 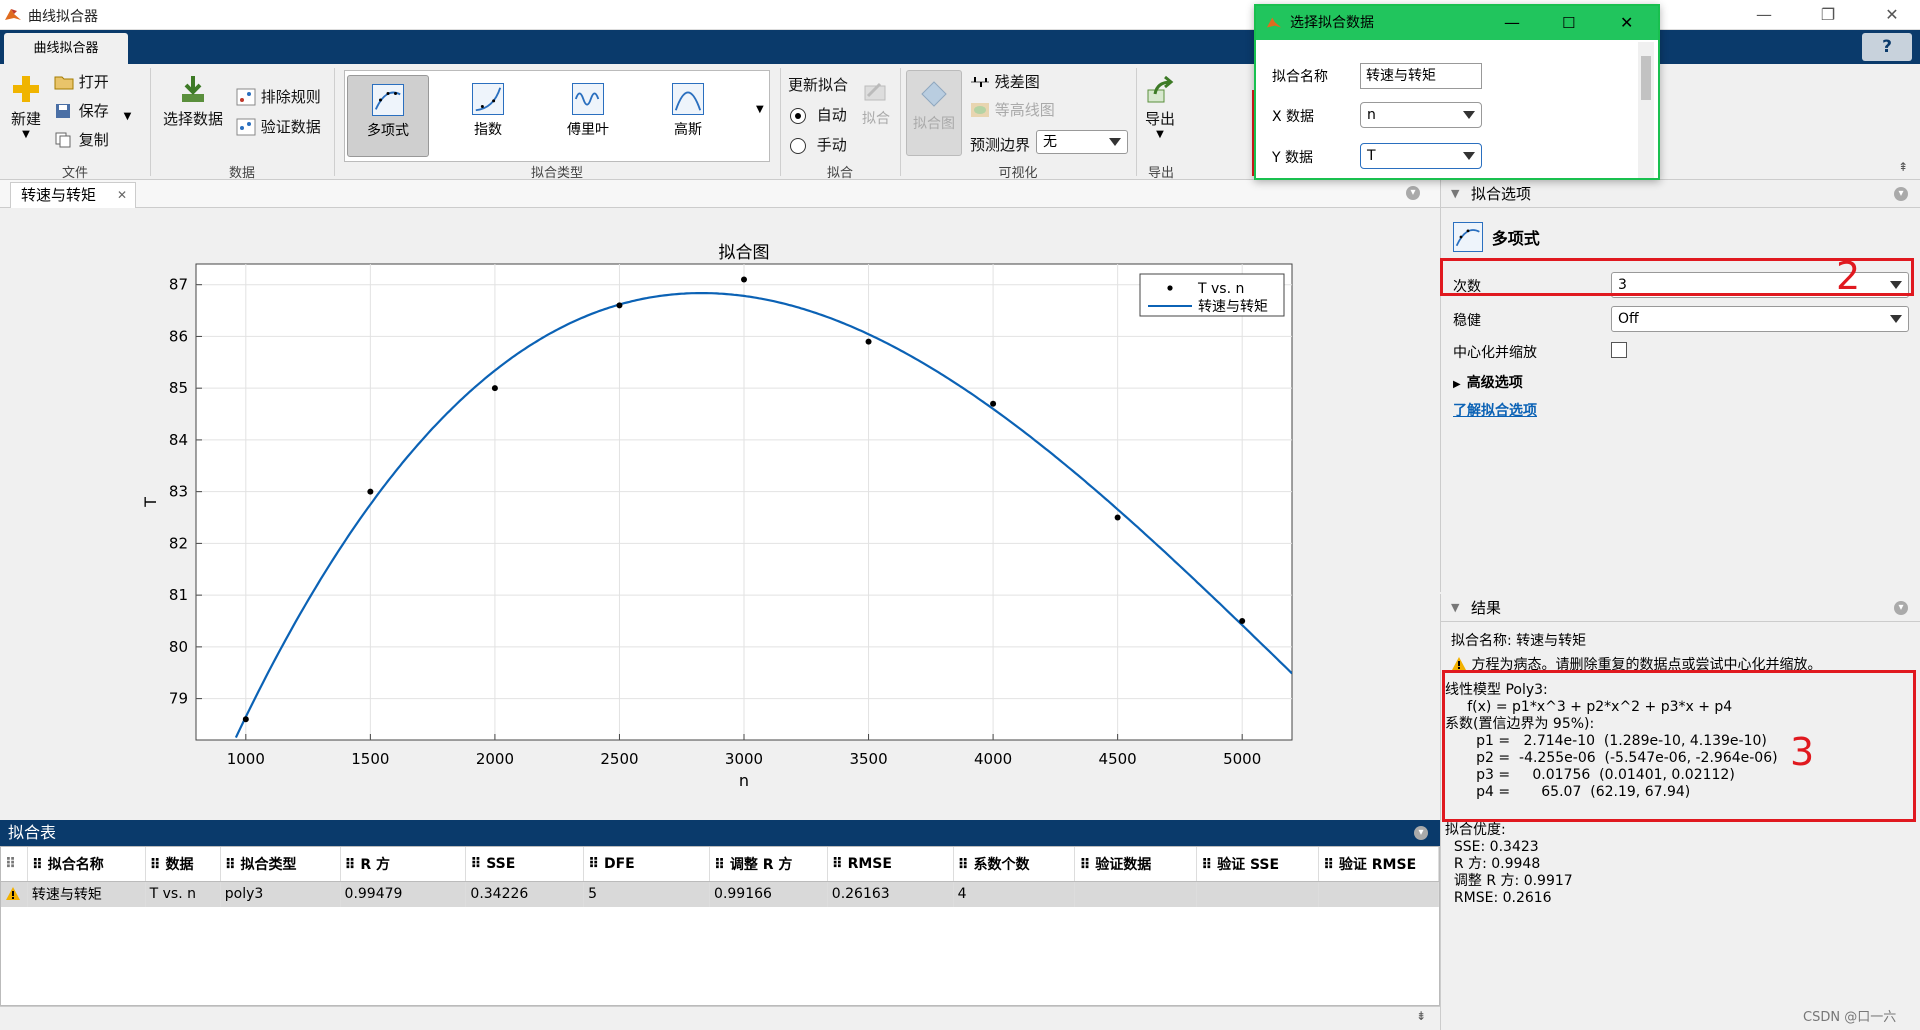 I want to click on dialog-maximize-button: ☐, so click(x=1568, y=23).